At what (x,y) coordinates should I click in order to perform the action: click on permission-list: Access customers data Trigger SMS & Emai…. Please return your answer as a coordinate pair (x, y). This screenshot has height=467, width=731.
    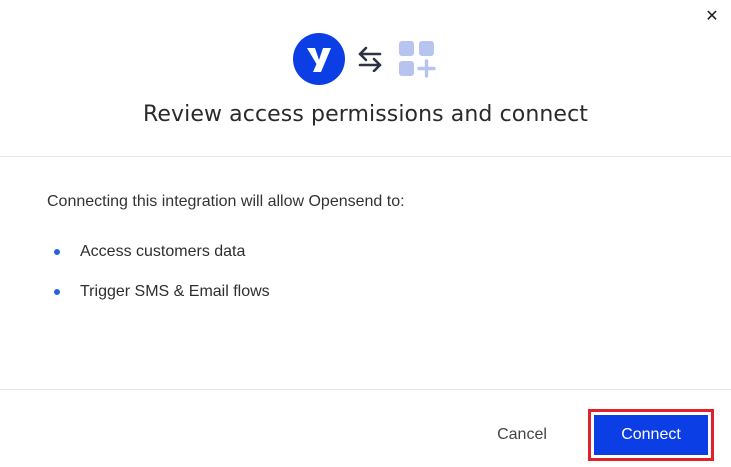
    Looking at the image, I should click on (367, 272).